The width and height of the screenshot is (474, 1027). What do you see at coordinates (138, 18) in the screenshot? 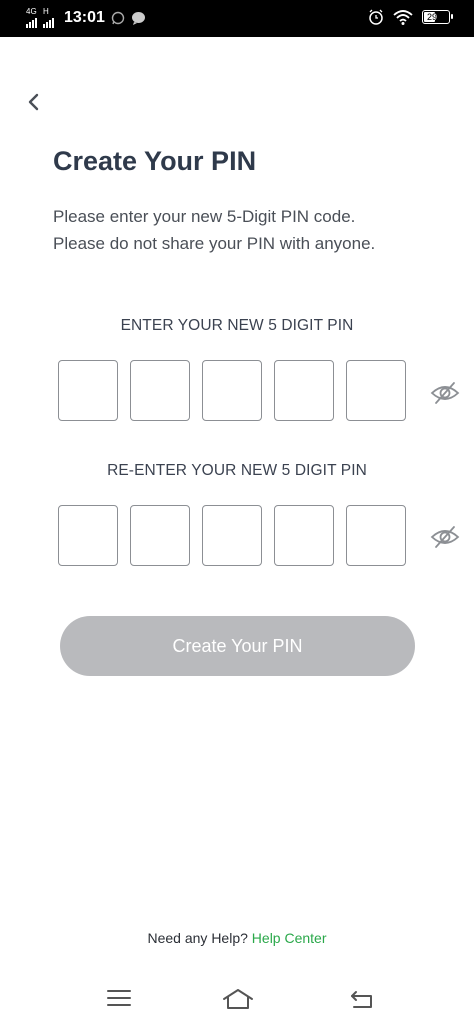
I see `message-icon` at bounding box center [138, 18].